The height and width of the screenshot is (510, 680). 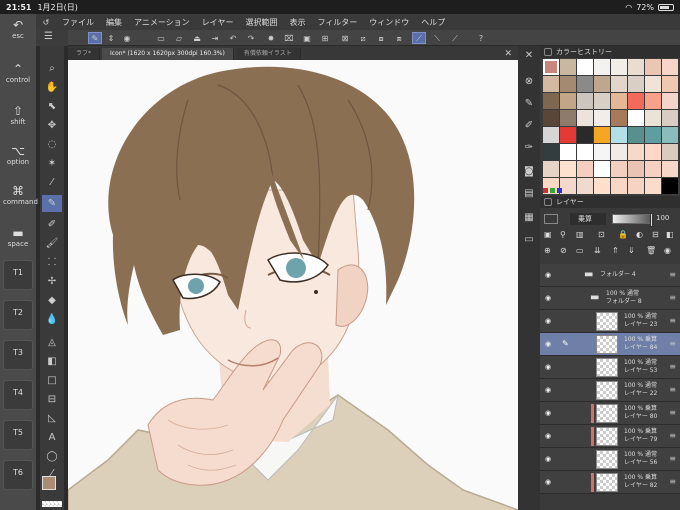 I want to click on lock-transparency-icon: ⊡, so click(x=601, y=234).